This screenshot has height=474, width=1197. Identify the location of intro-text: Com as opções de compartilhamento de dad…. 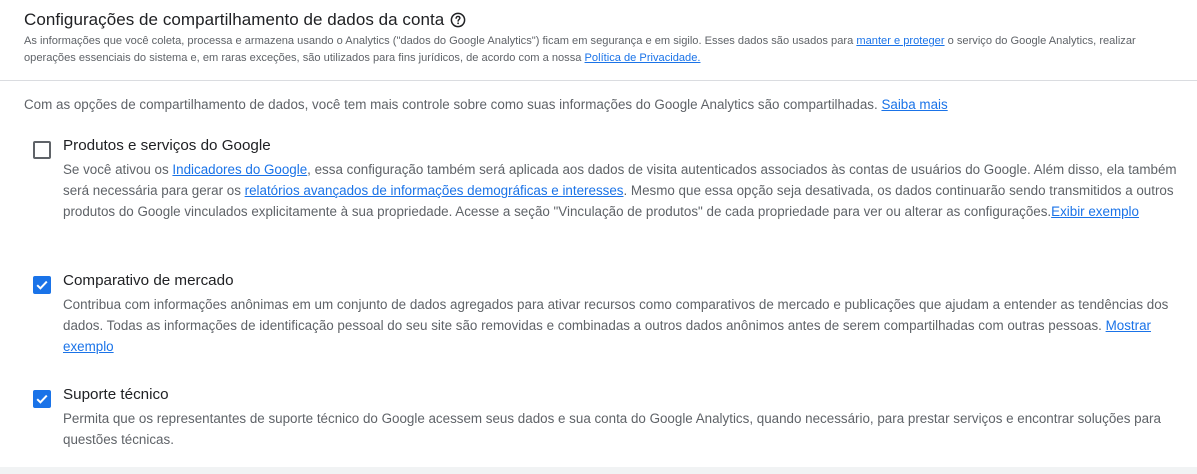
(604, 105).